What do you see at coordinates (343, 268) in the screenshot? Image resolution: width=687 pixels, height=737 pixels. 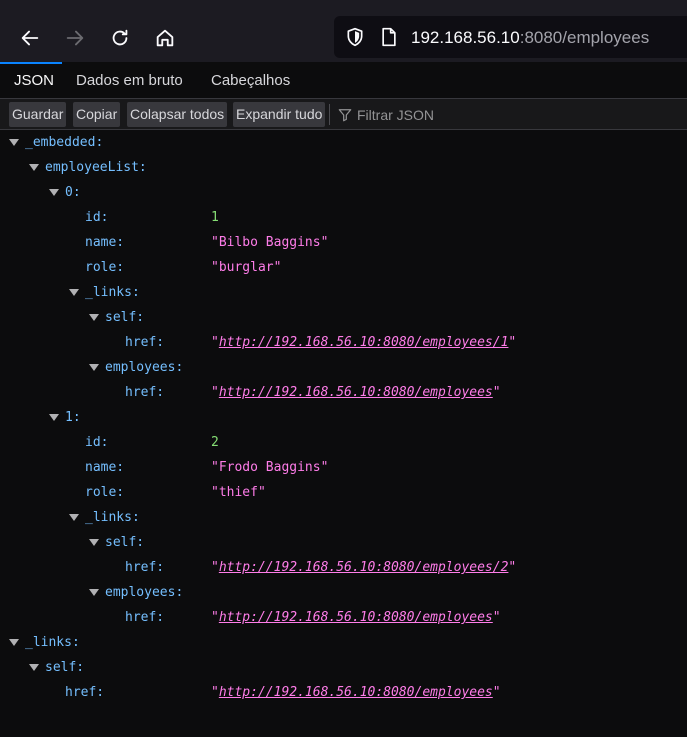 I see `tree-row-role: role: "burglar"` at bounding box center [343, 268].